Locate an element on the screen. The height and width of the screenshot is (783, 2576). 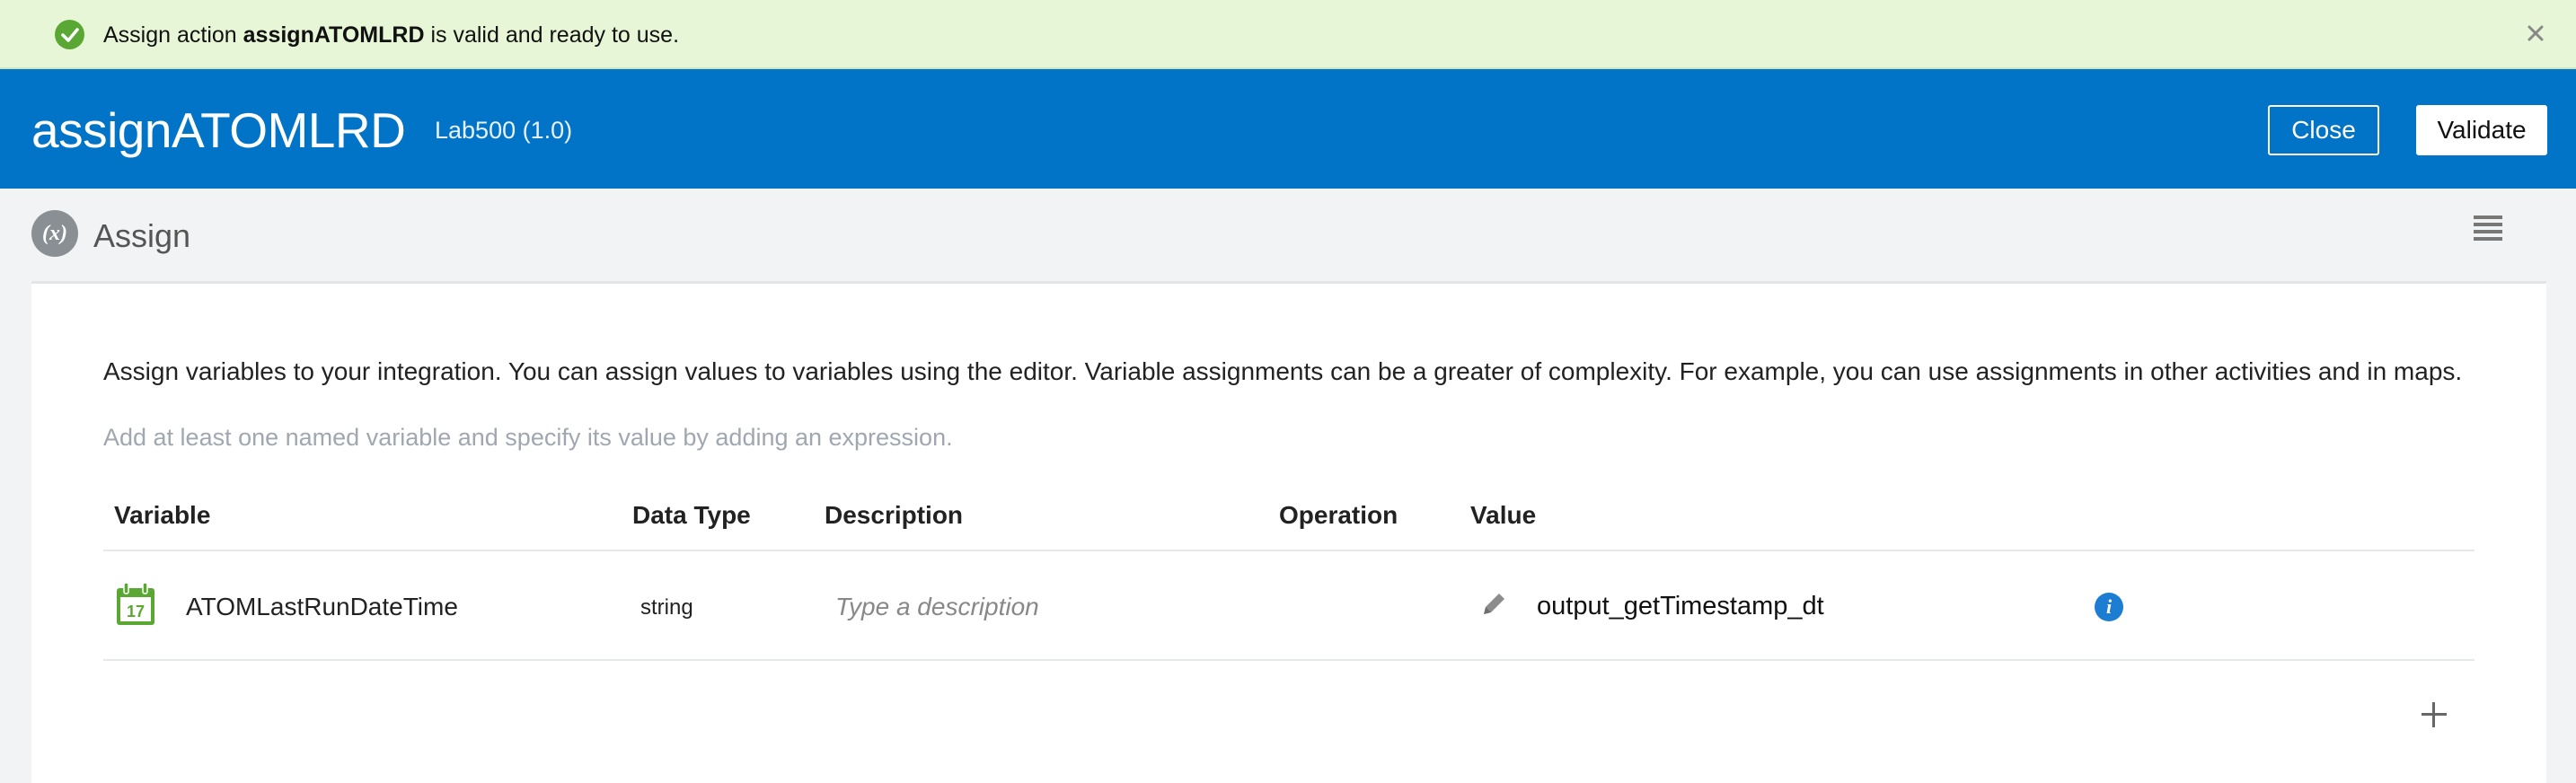
hamburger-menu-icon is located at coordinates (2488, 228).